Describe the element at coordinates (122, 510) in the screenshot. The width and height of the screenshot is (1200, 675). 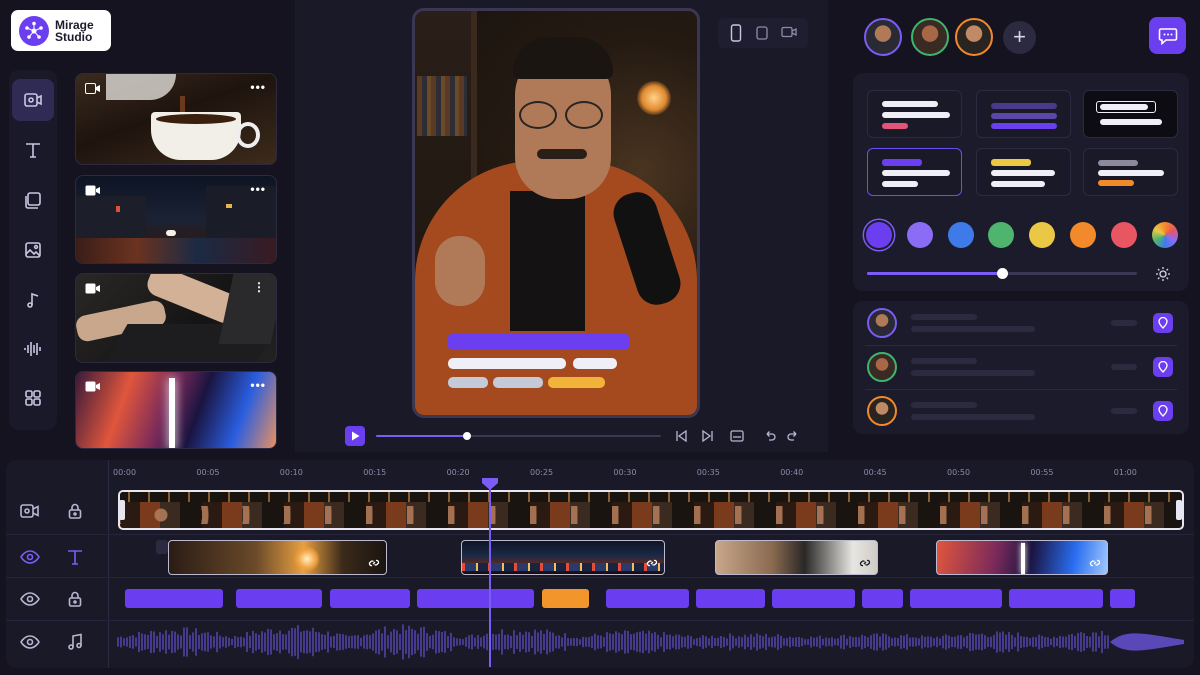
I see `trim-handle-left` at that location.